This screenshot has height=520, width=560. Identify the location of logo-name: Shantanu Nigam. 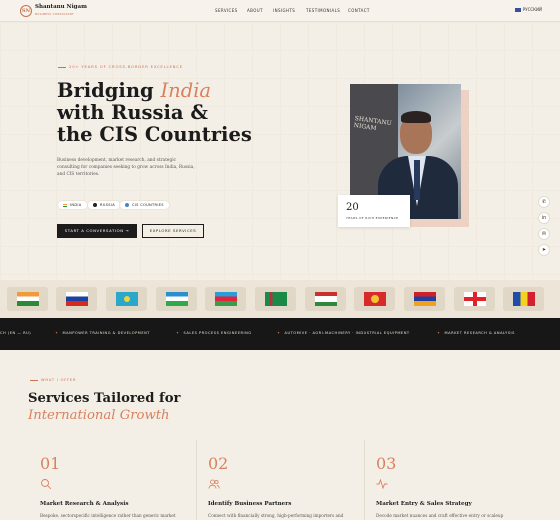
(61, 7).